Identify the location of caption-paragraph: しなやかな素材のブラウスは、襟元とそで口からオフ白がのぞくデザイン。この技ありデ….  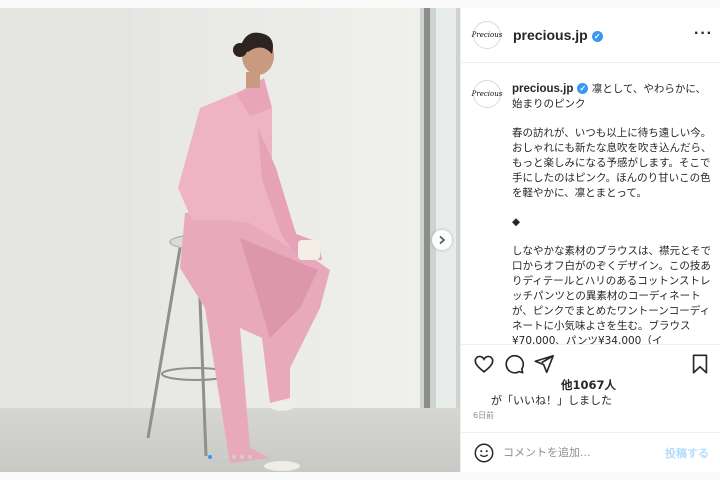
(612, 294).